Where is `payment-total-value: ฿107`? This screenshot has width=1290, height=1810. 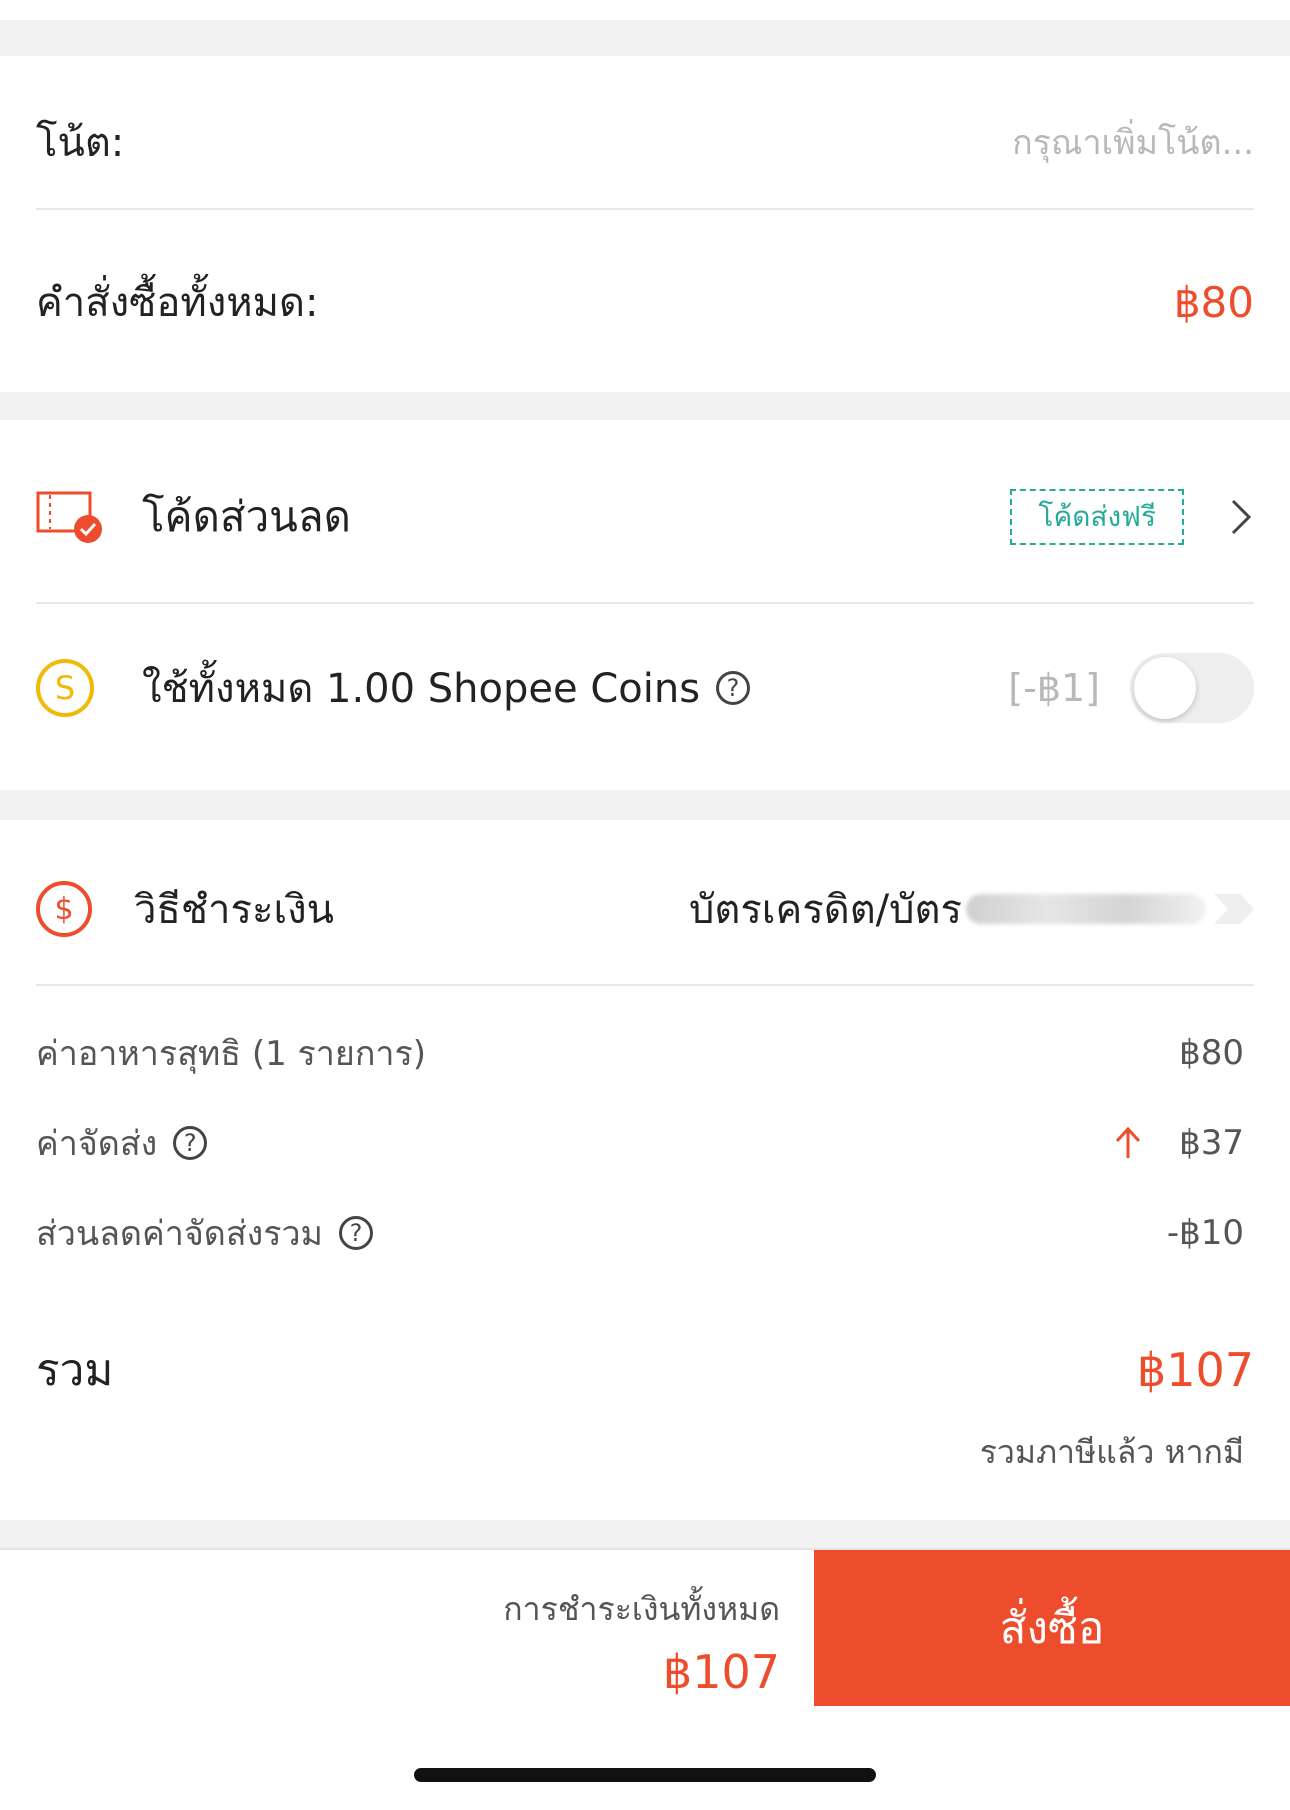
payment-total-value: ฿107 is located at coordinates (721, 1672).